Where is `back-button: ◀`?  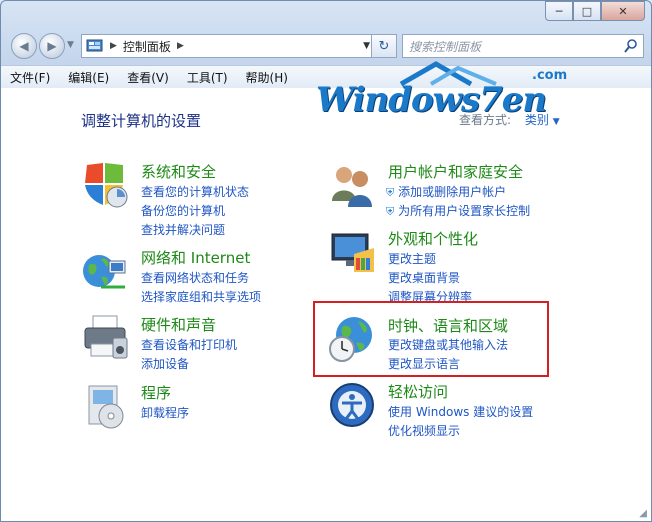
back-button: ◀ is located at coordinates (24, 46).